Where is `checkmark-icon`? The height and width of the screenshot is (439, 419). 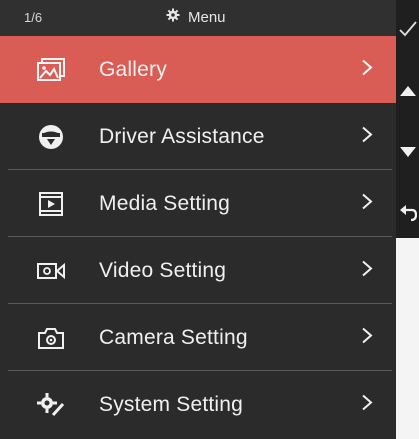 checkmark-icon is located at coordinates (408, 31).